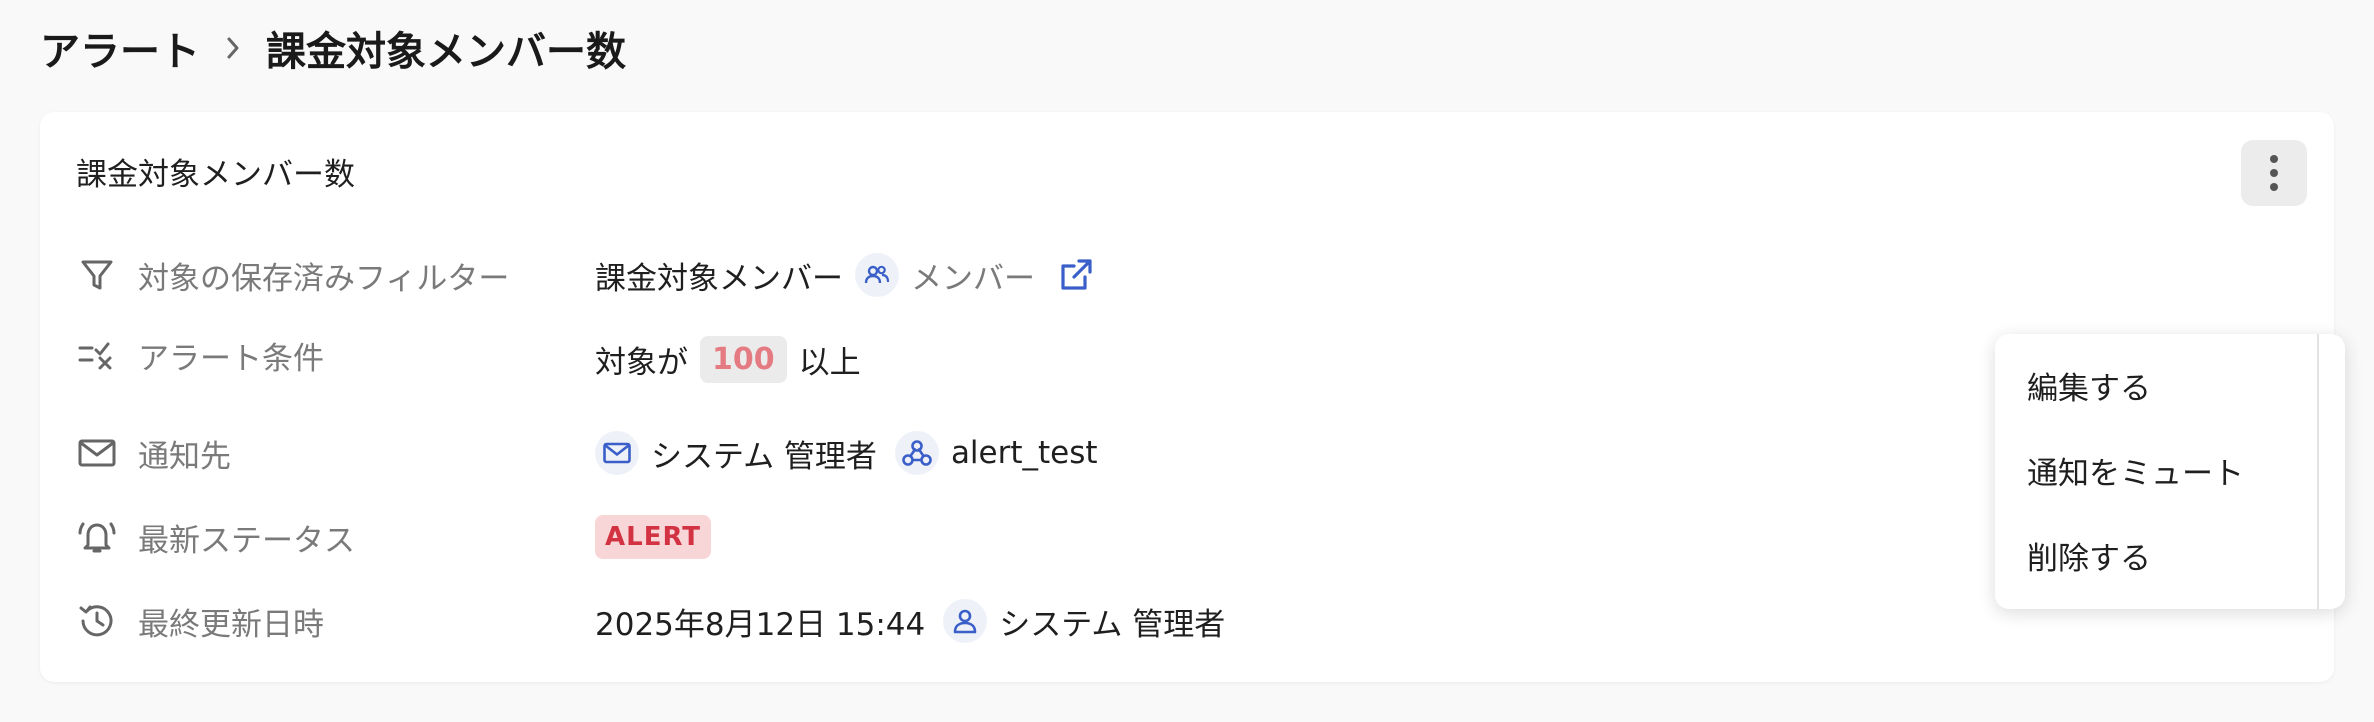 Image resolution: width=2374 pixels, height=722 pixels. I want to click on history-icon, so click(97, 621).